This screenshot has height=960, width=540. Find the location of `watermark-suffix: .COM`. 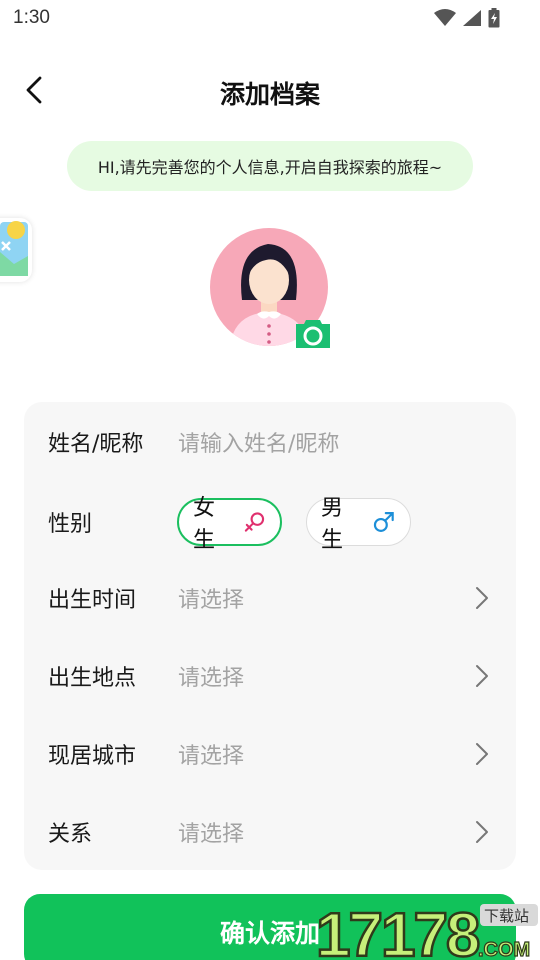

watermark-suffix: .COM is located at coordinates (504, 949).